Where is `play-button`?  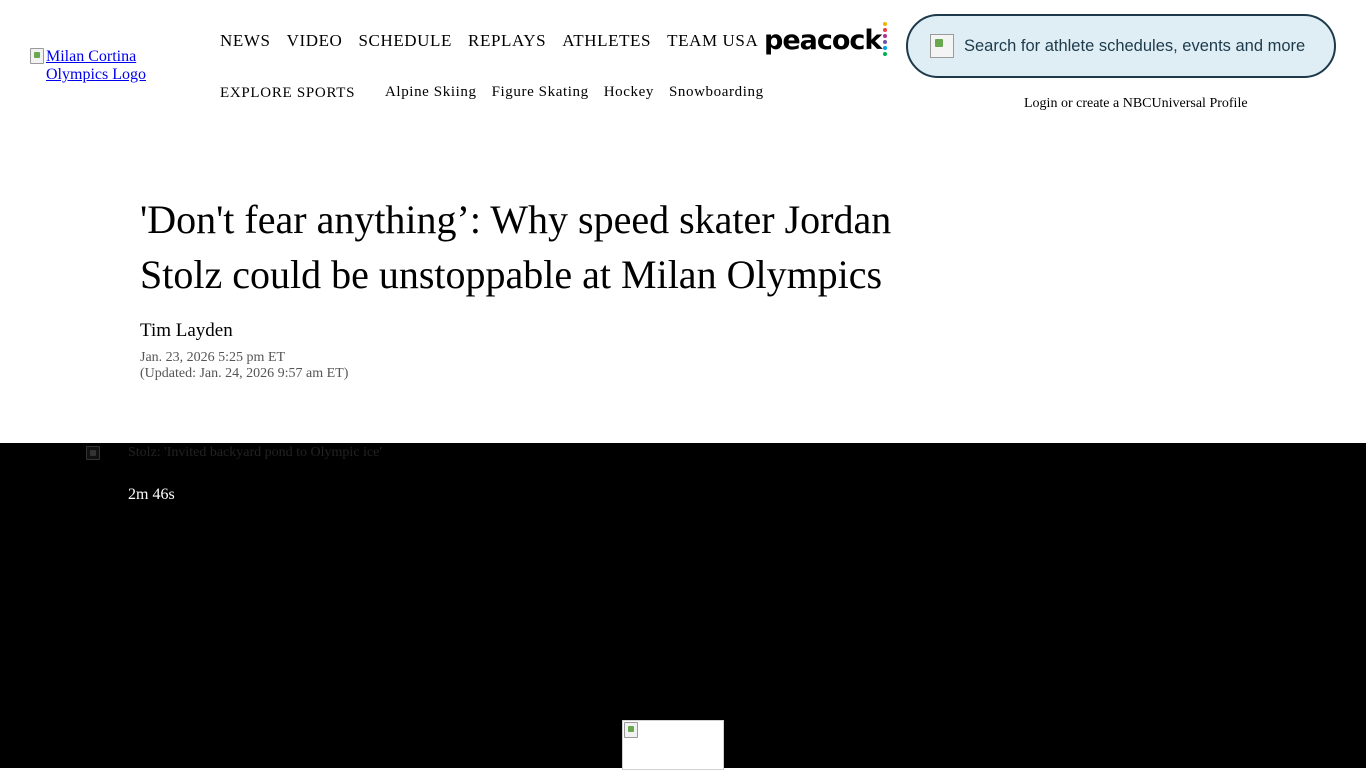 play-button is located at coordinates (673, 745).